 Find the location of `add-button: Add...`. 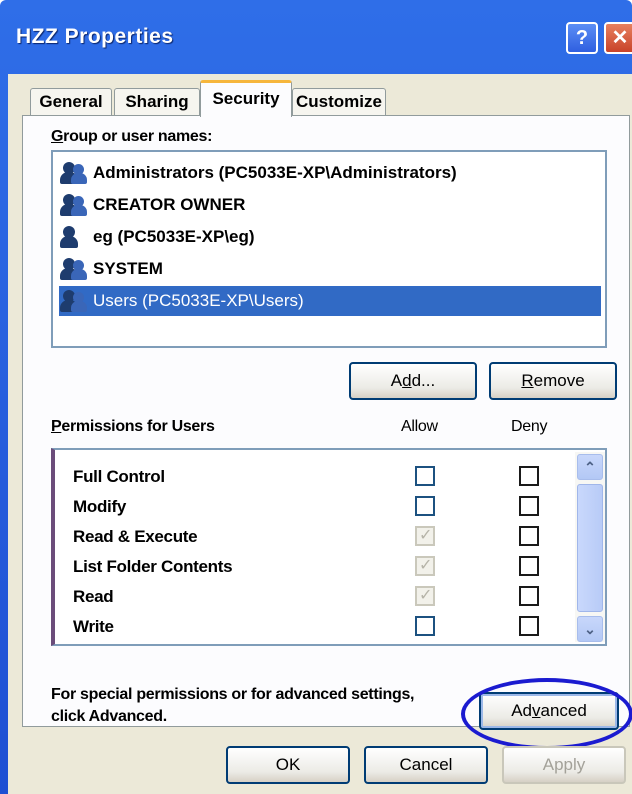

add-button: Add... is located at coordinates (413, 381).